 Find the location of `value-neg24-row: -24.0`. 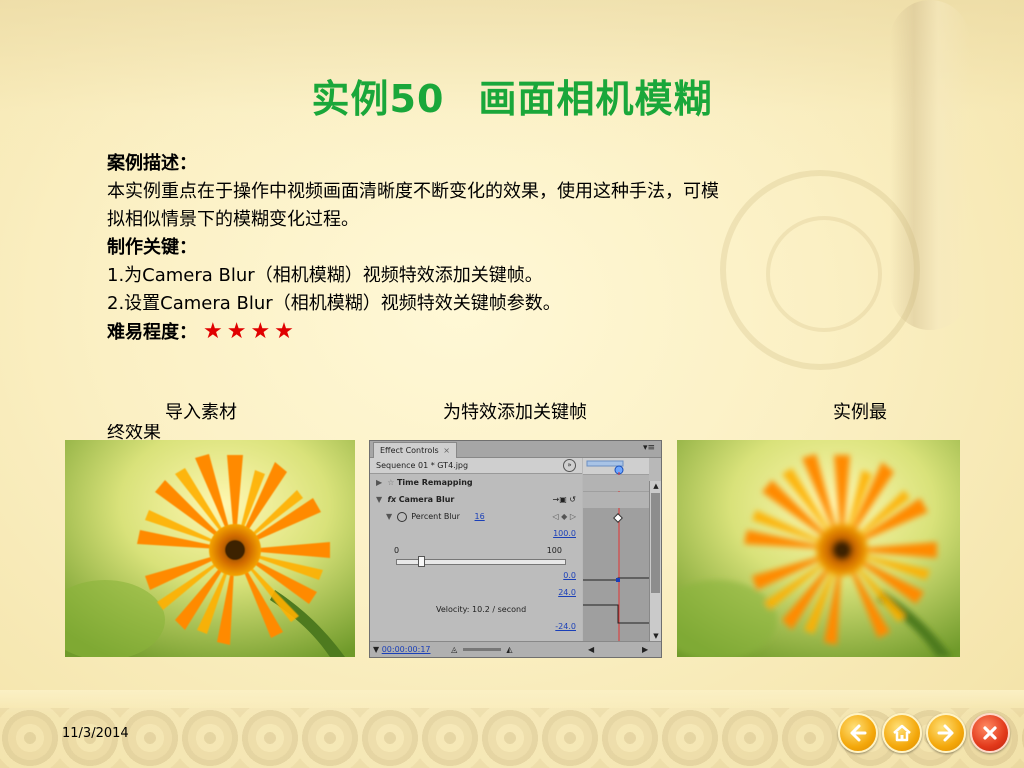

value-neg24-row: -24.0 is located at coordinates (476, 627).